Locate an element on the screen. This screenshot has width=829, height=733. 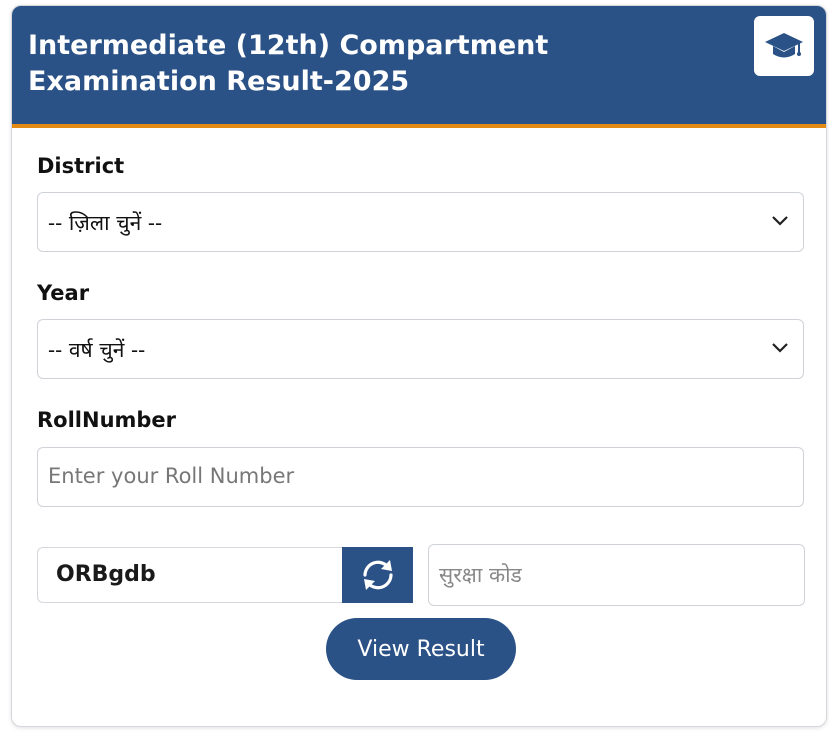
security-code-placeholder: सुरक्षा कोड is located at coordinates (480, 575).